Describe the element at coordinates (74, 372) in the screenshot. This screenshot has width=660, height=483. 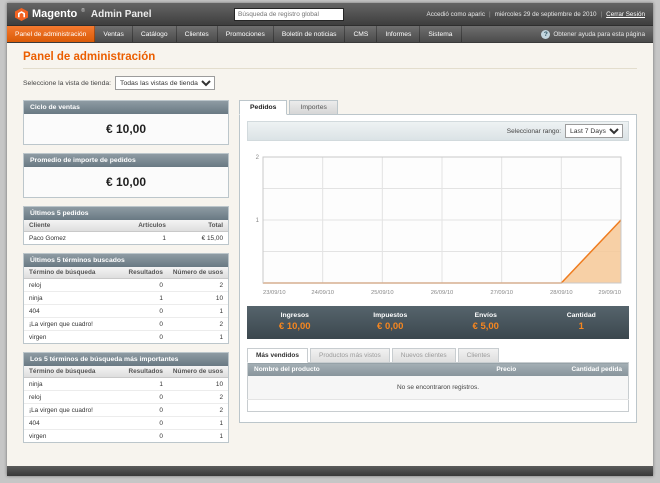
I see `column-header: Término de búsqueda` at that location.